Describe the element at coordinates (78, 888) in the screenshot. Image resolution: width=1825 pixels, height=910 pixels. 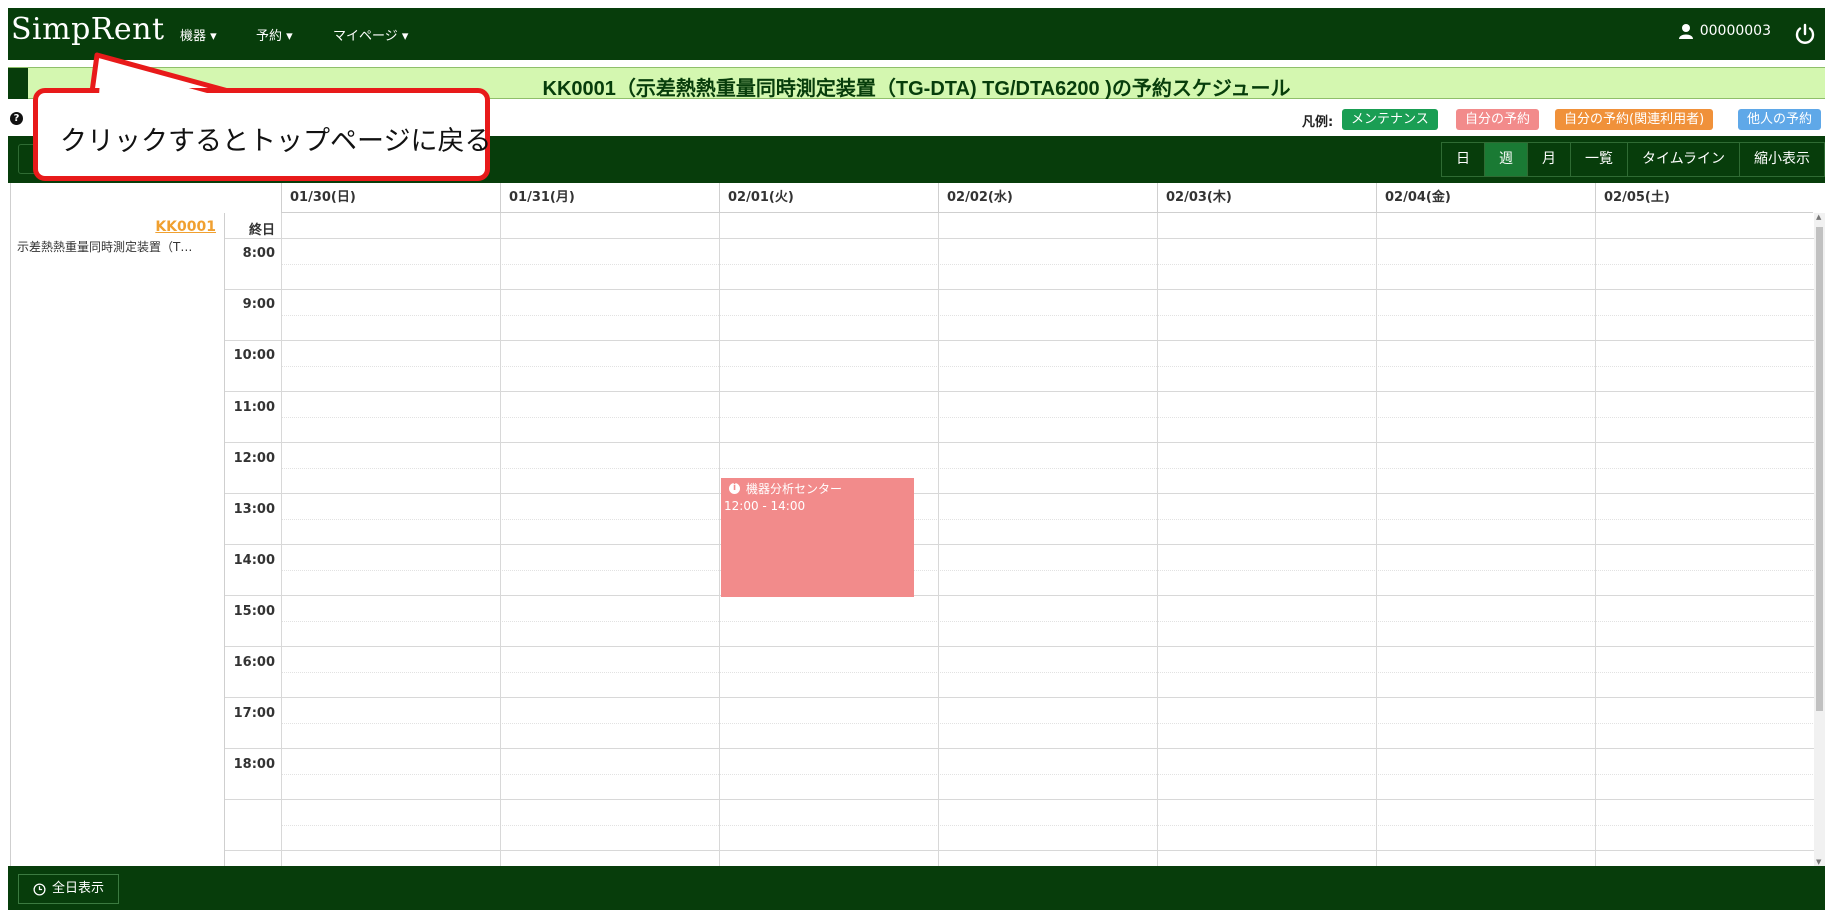
I see `show-all-day-label: 全日表示` at that location.